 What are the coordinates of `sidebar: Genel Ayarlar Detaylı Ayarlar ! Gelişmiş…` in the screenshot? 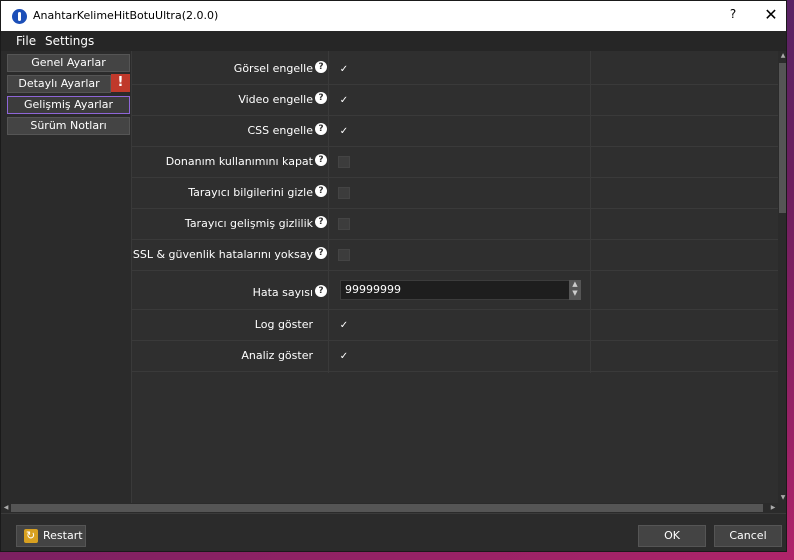 It's located at (66, 277).